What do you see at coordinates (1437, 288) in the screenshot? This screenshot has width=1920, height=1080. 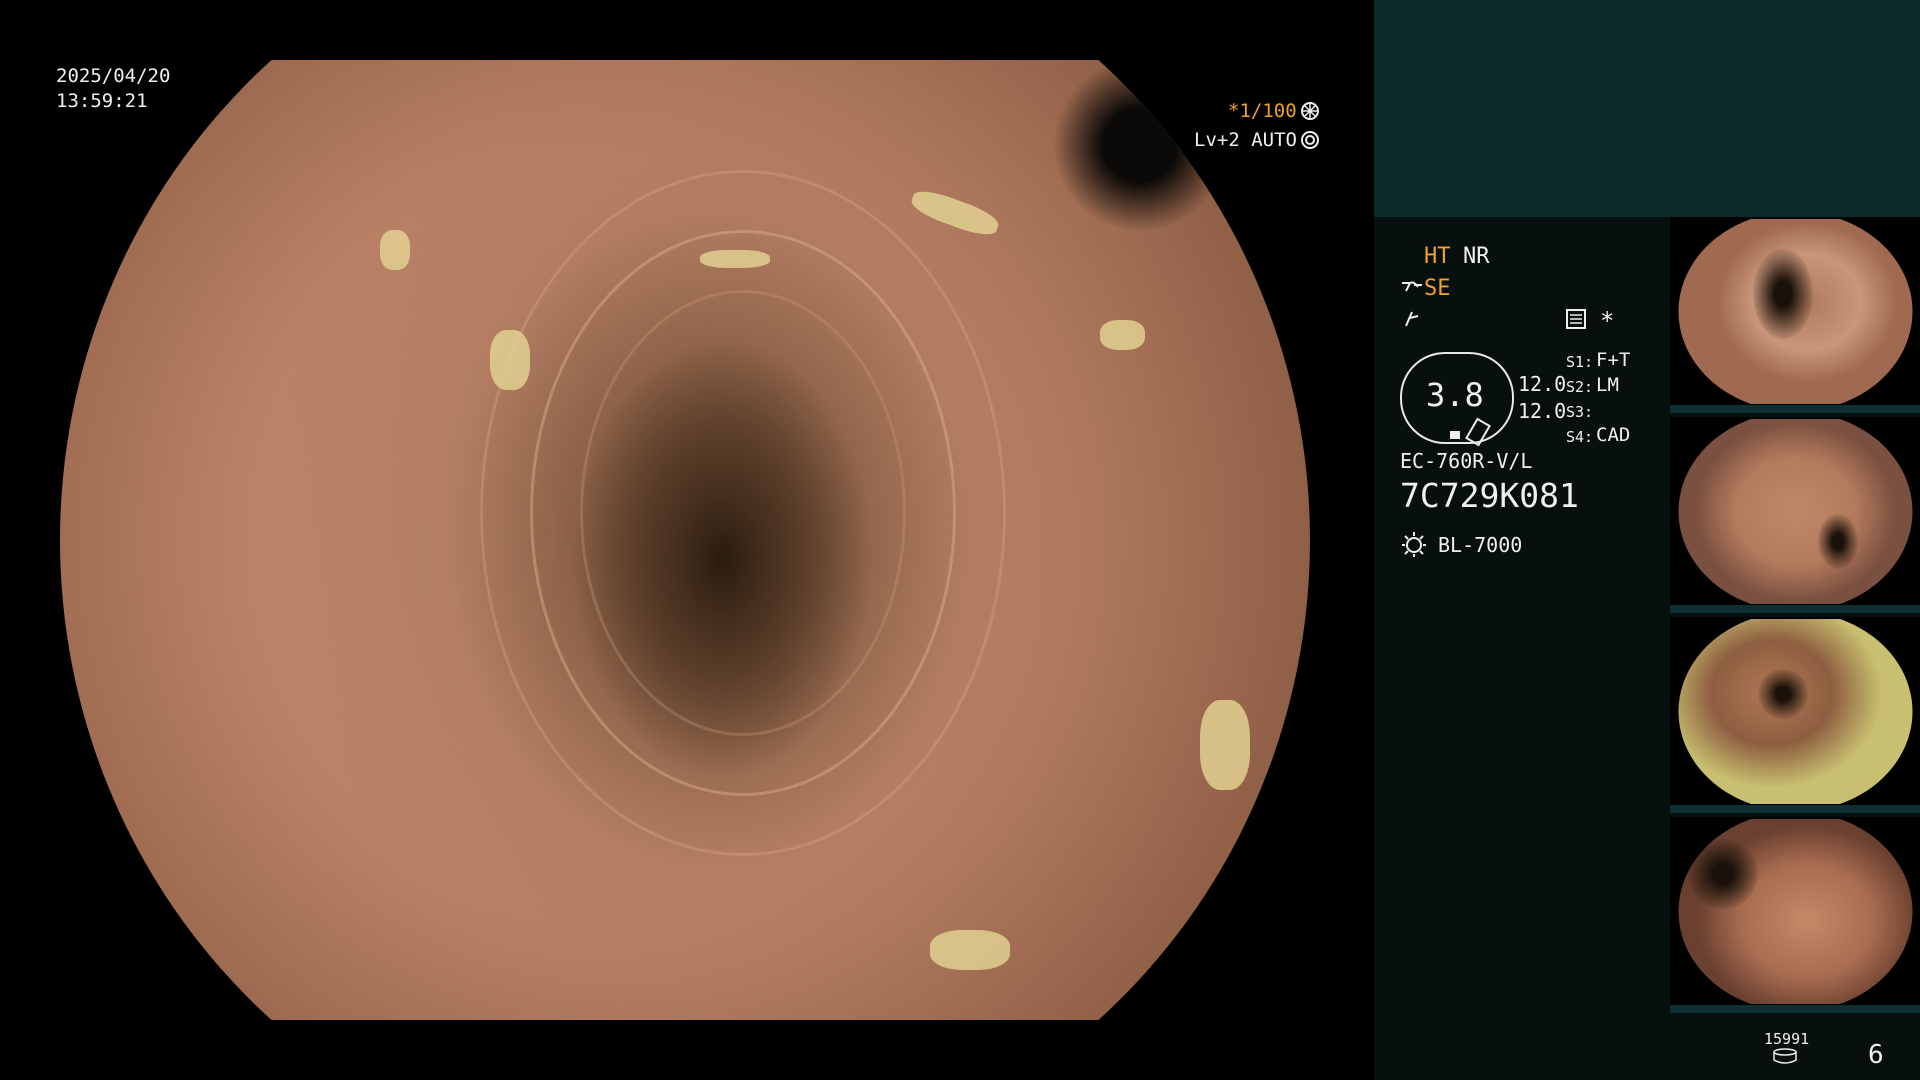 I see `se-label: SE` at bounding box center [1437, 288].